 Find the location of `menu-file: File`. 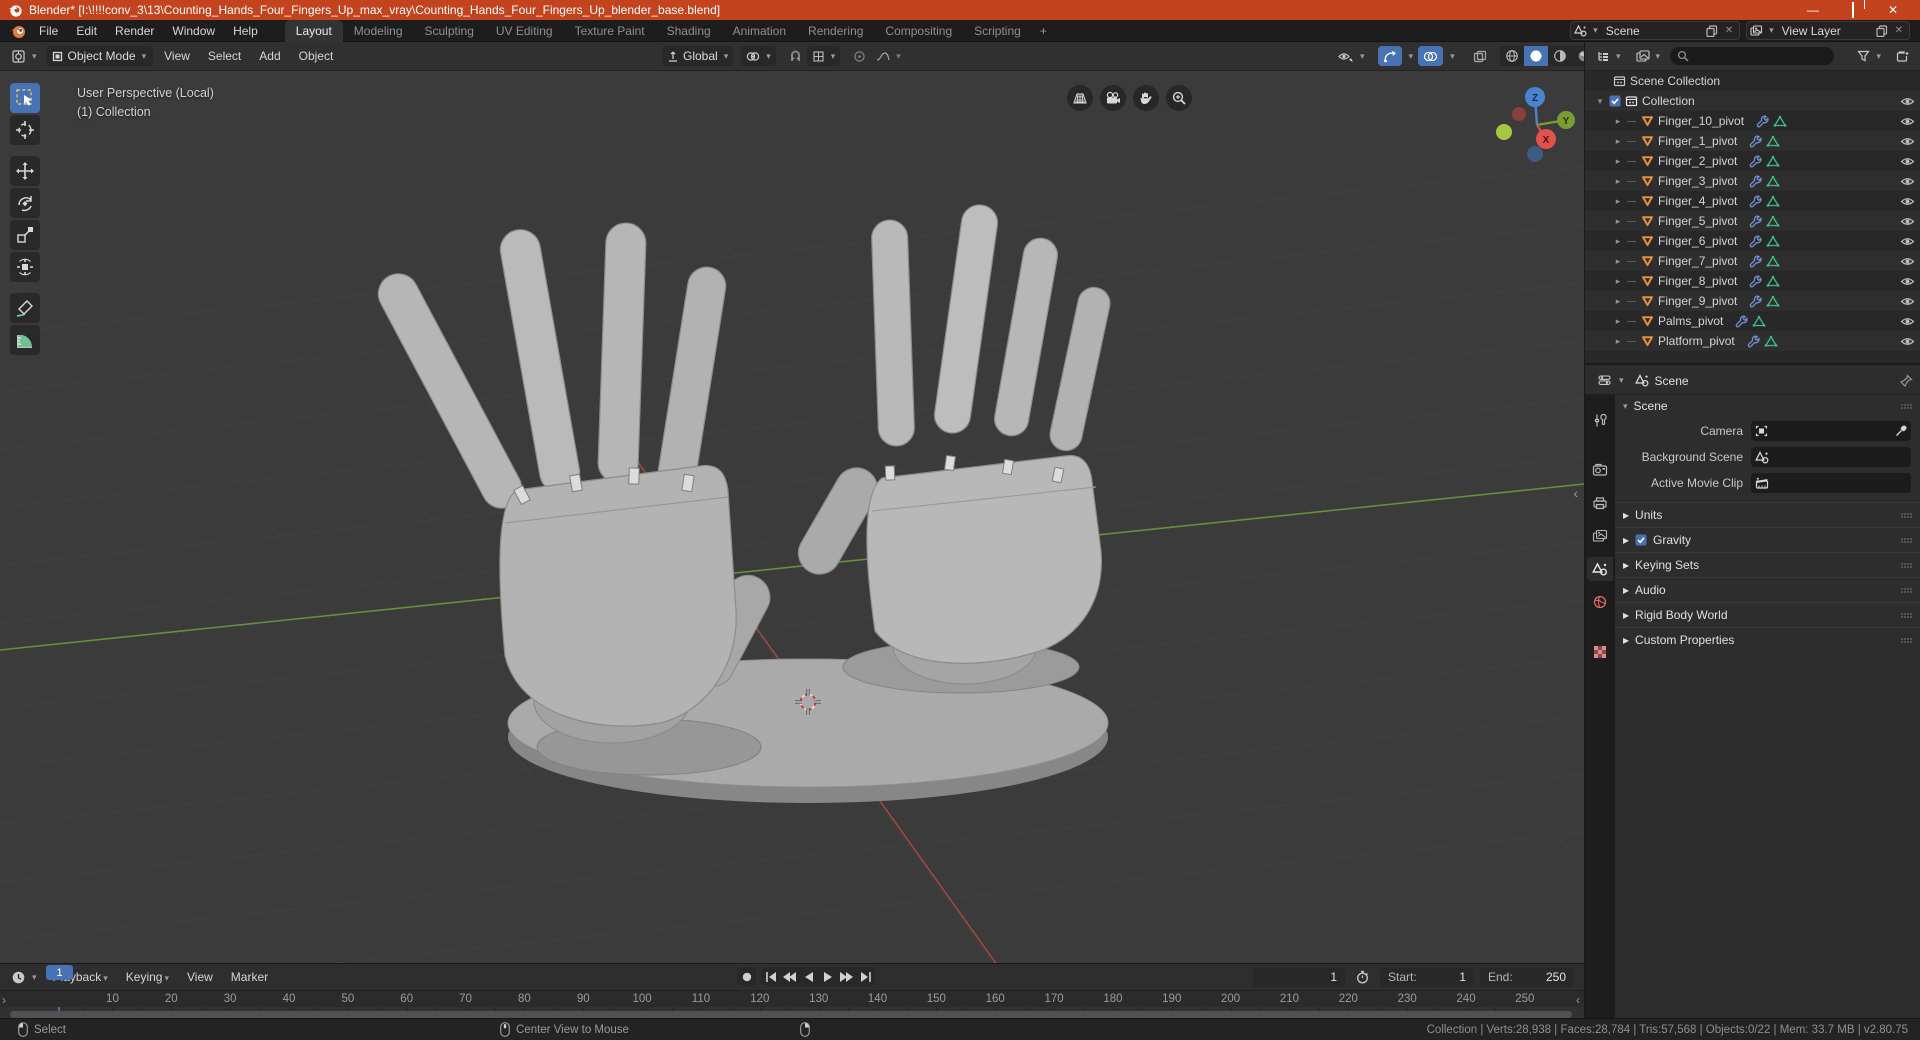

menu-file: File is located at coordinates (48, 31).